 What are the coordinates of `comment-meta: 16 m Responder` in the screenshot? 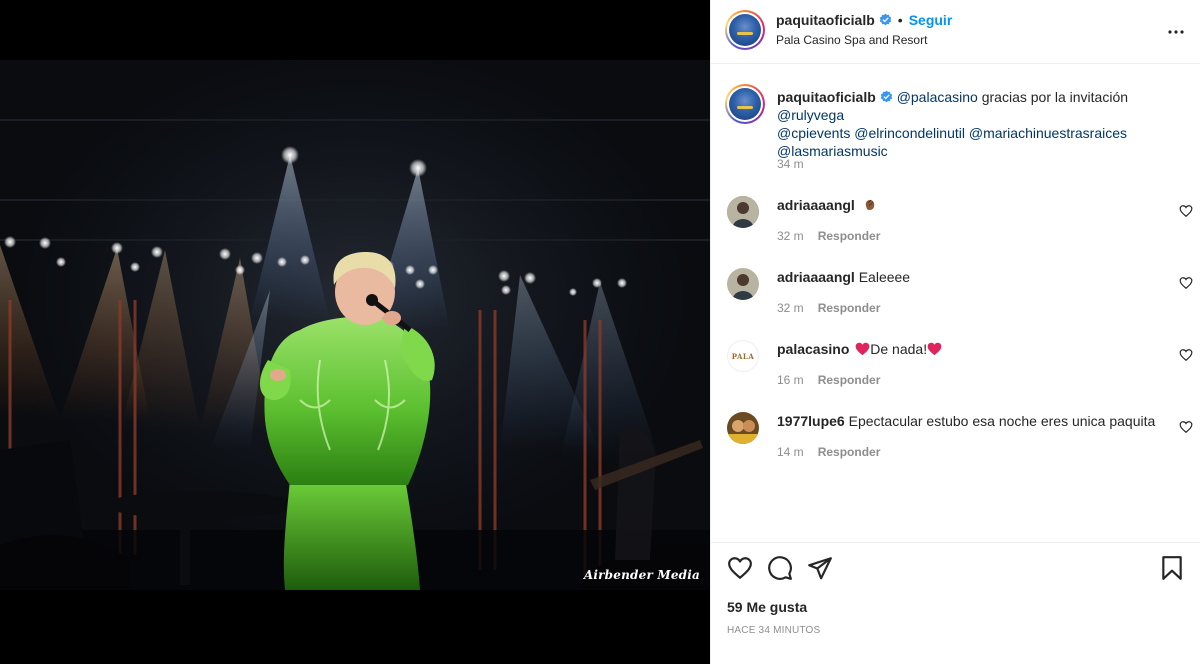 It's located at (828, 380).